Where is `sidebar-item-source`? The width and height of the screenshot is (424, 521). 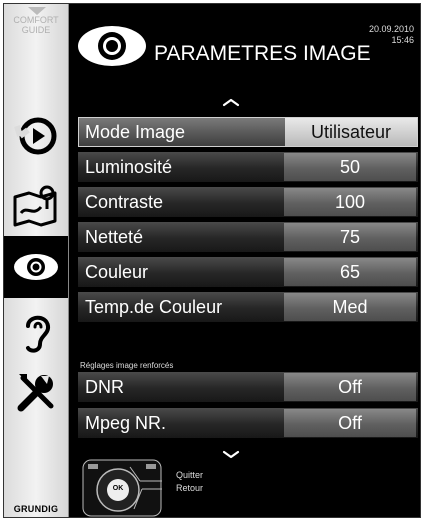
sidebar-item-source is located at coordinates (36, 136).